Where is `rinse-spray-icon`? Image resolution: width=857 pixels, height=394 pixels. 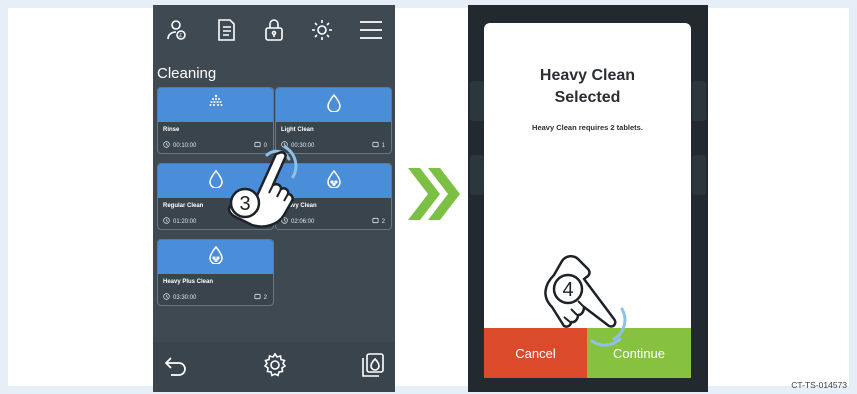
rinse-spray-icon is located at coordinates (216, 105).